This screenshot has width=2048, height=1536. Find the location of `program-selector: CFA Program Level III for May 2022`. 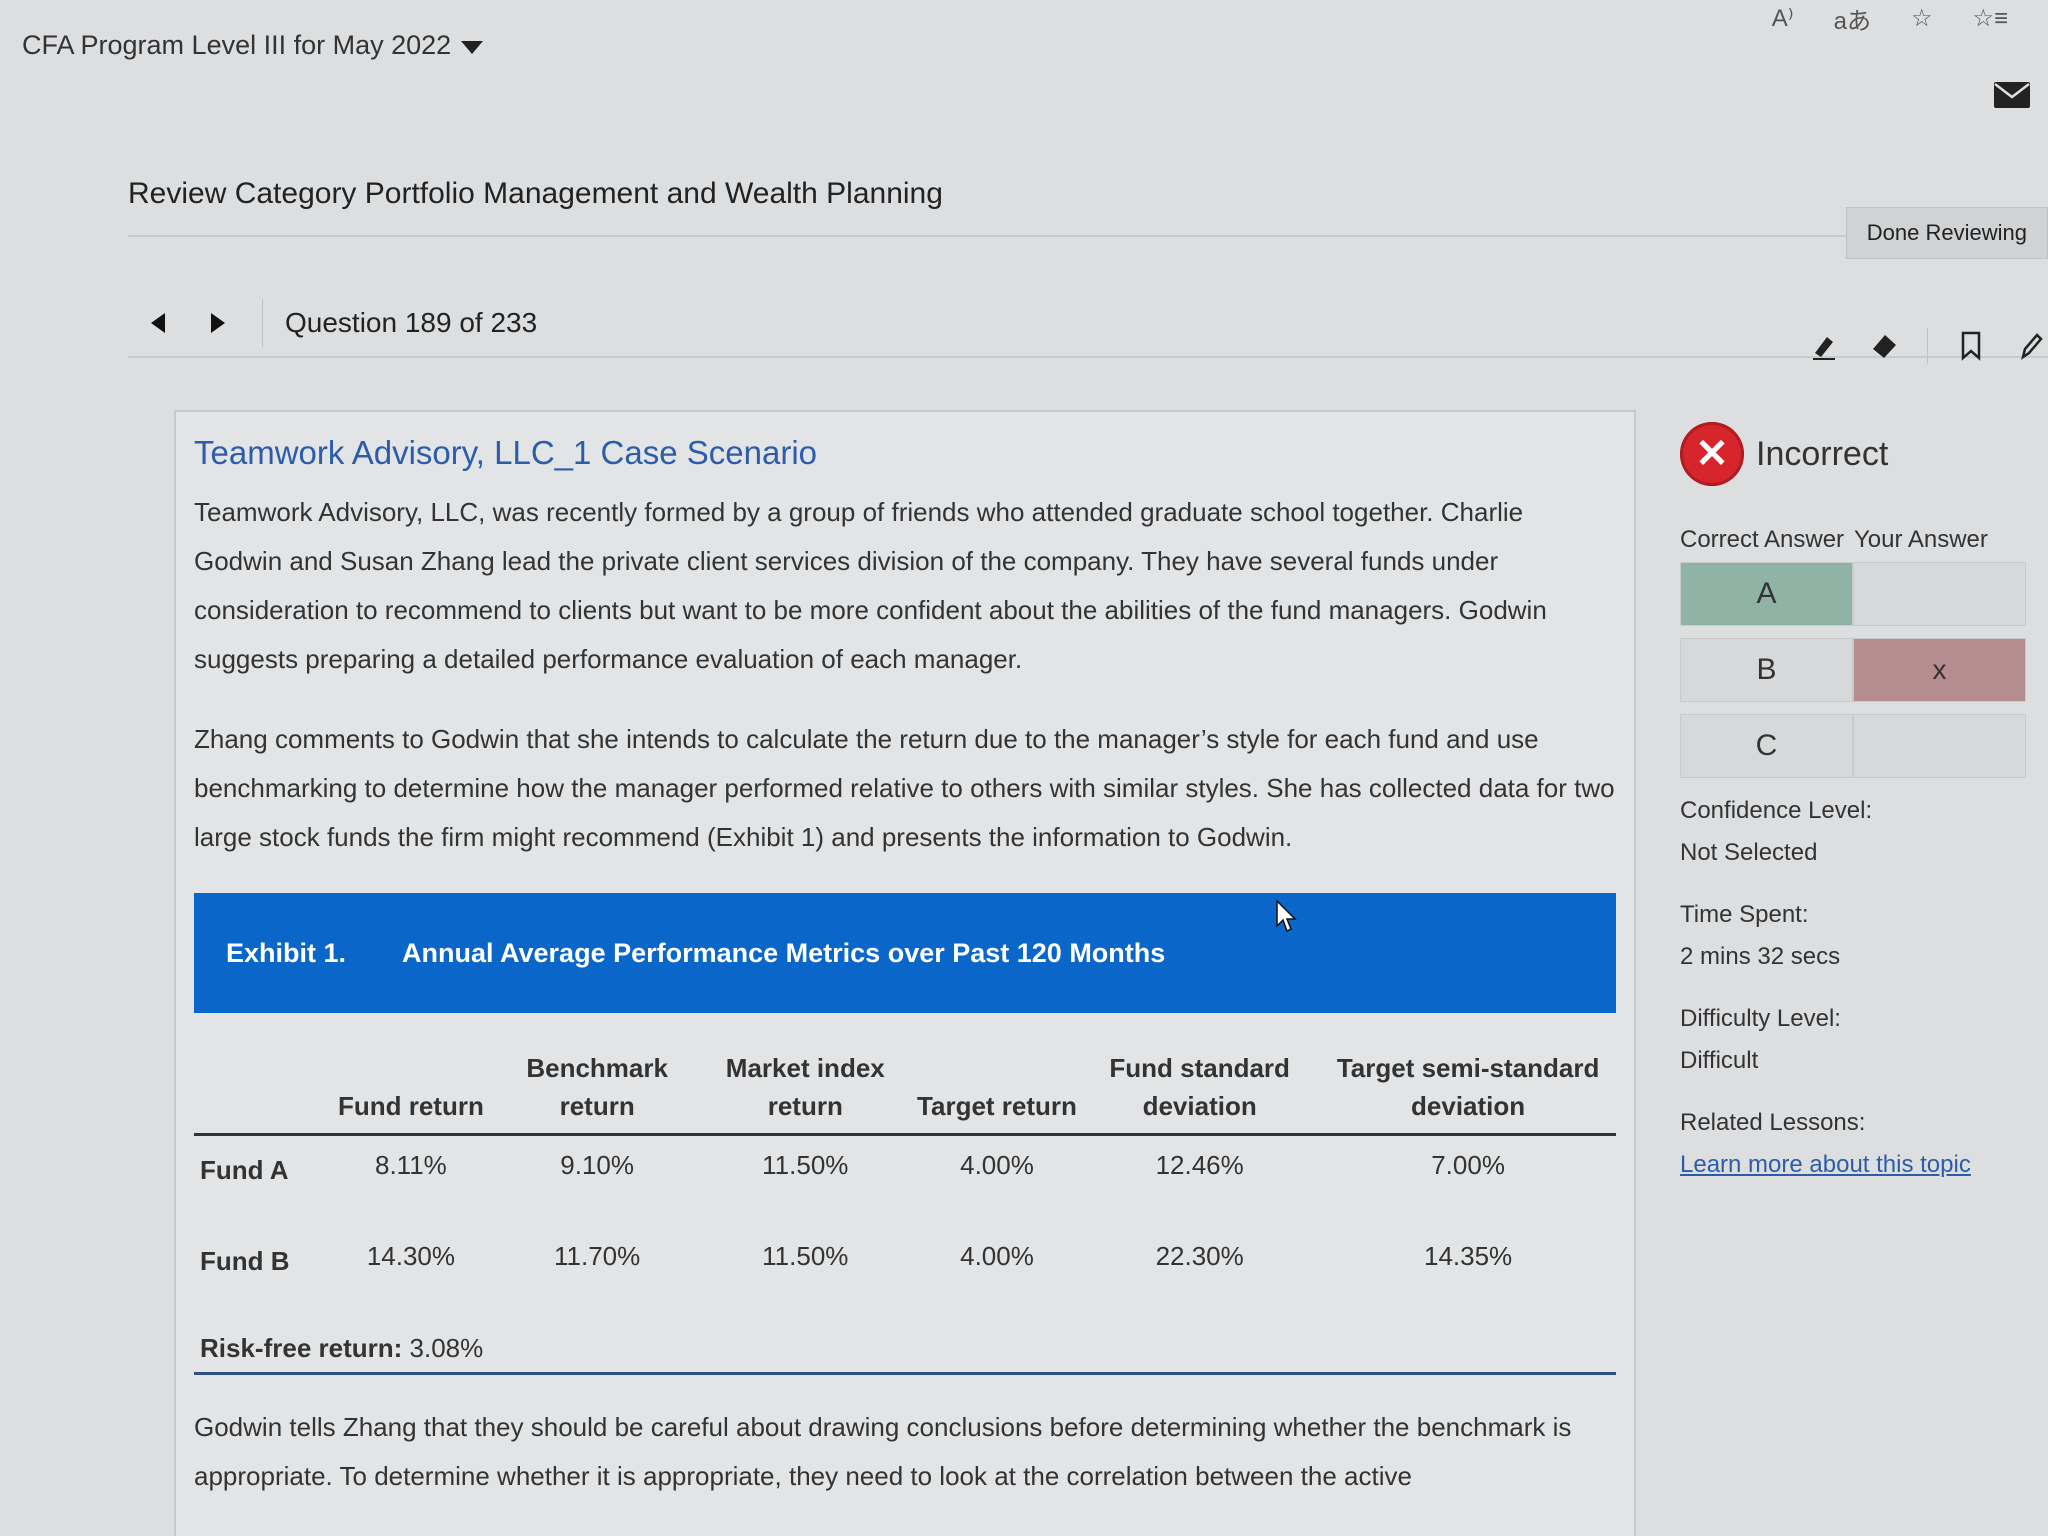

program-selector: CFA Program Level III for May 2022 is located at coordinates (253, 45).